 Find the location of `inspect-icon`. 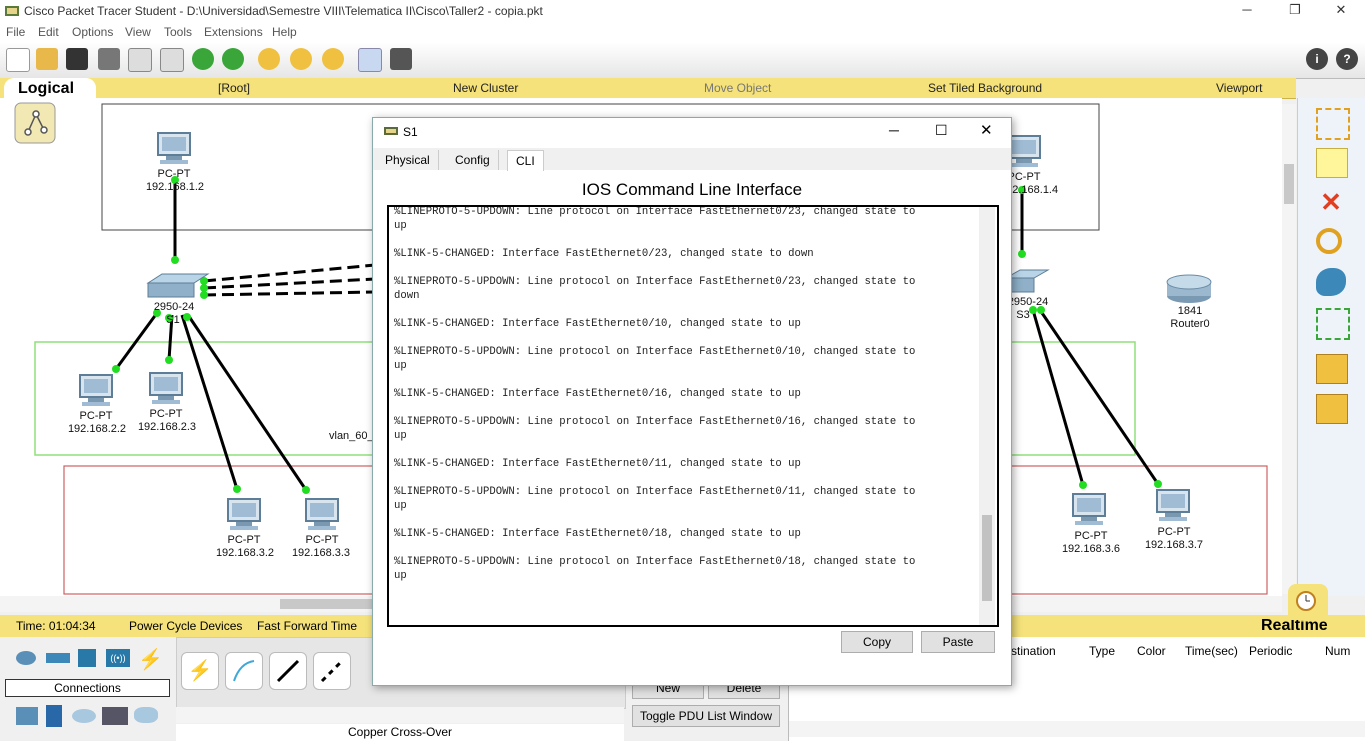

inspect-icon is located at coordinates (1329, 241).